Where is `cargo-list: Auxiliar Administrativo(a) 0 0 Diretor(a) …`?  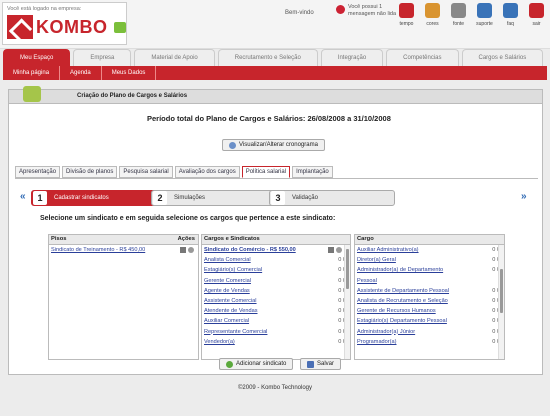 cargo-list: Auxiliar Administrativo(a) 0 0 Diretor(a) … is located at coordinates (429, 296).